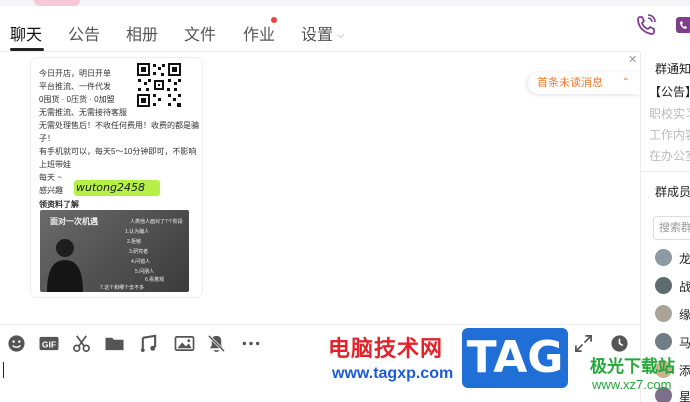 The image size is (690, 402). I want to click on phone-icon, so click(646, 25).